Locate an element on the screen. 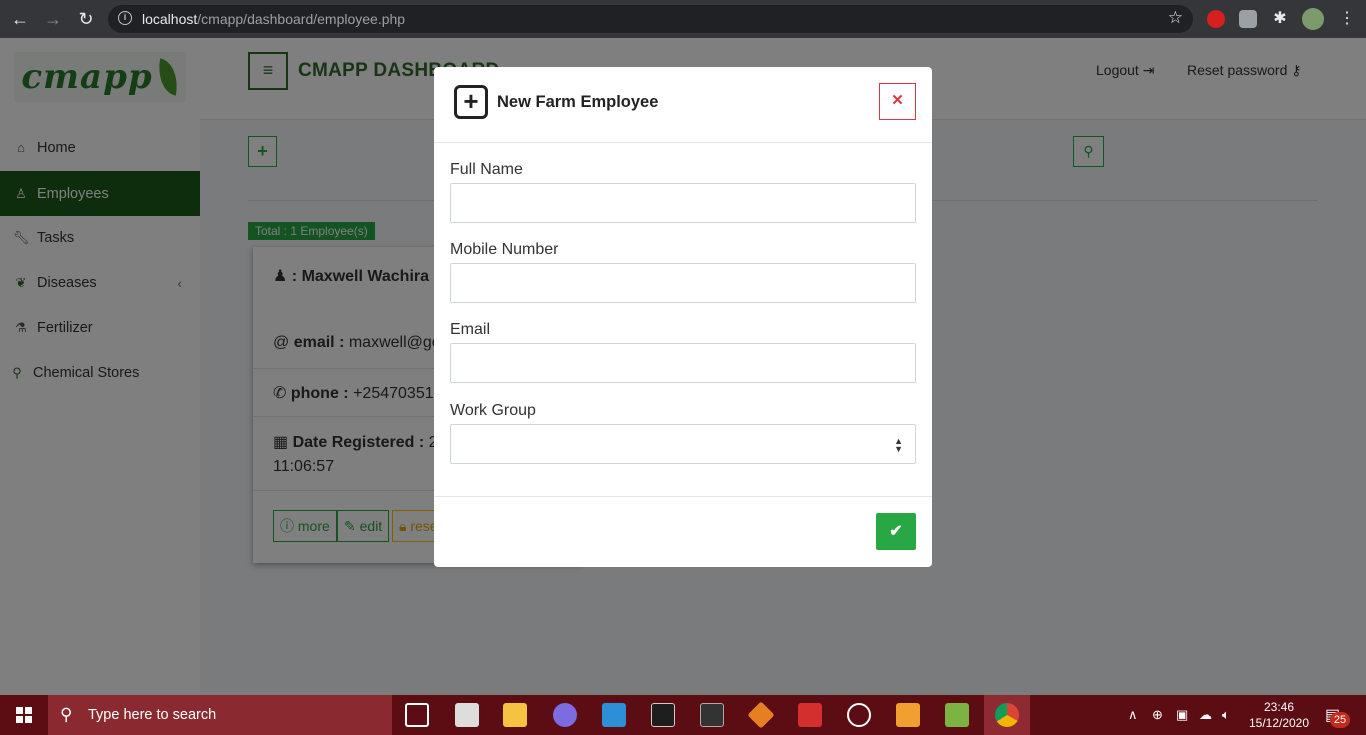 This screenshot has height=735, width=1366. download-extension-icon is located at coordinates (1248, 19).